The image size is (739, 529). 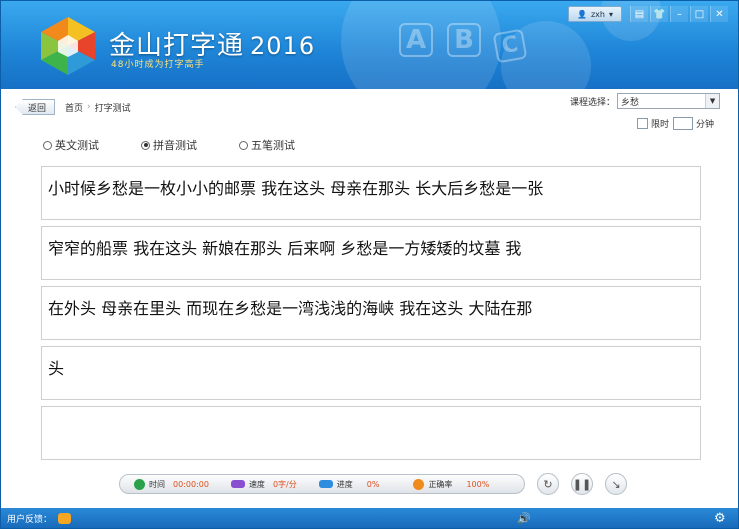 I want to click on radio-english, so click(x=47, y=145).